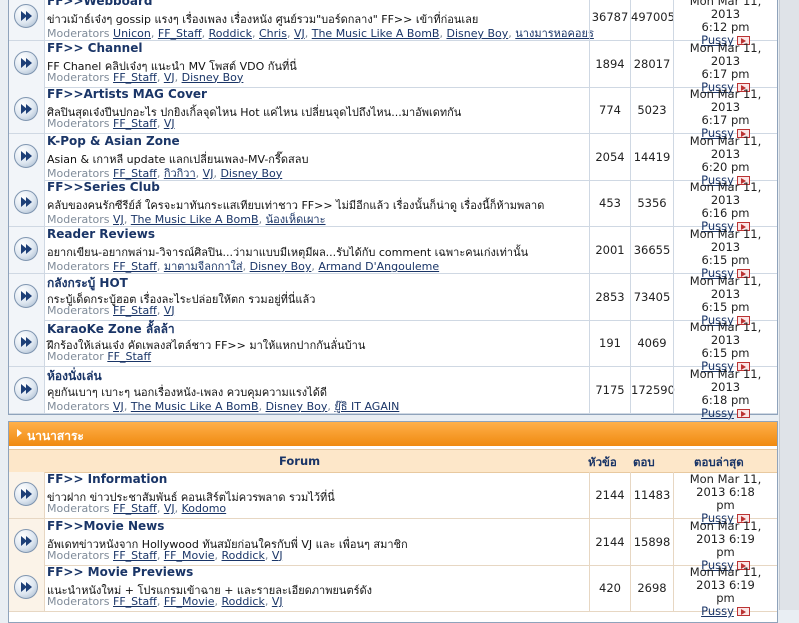 The height and width of the screenshot is (623, 799). What do you see at coordinates (725, 334) in the screenshot?
I see `last-post-date: Mon Mar 11, 2013` at bounding box center [725, 334].